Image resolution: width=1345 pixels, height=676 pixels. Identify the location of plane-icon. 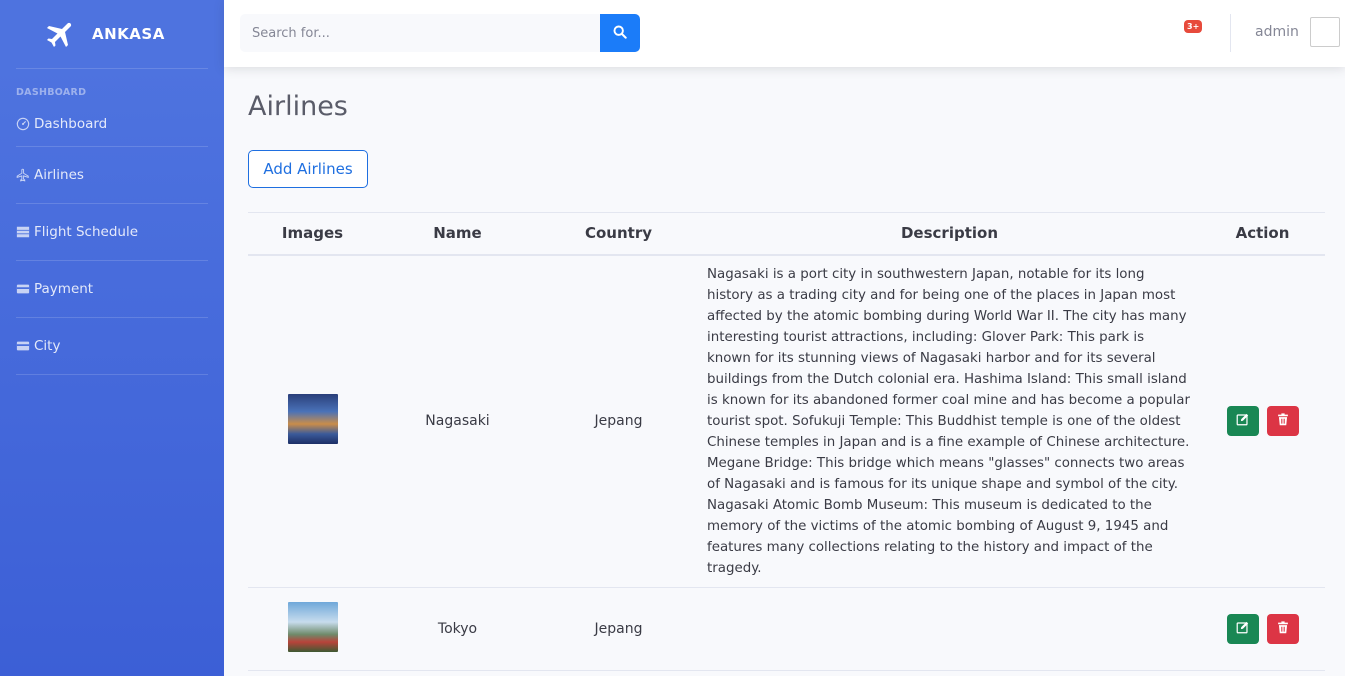
(61, 34).